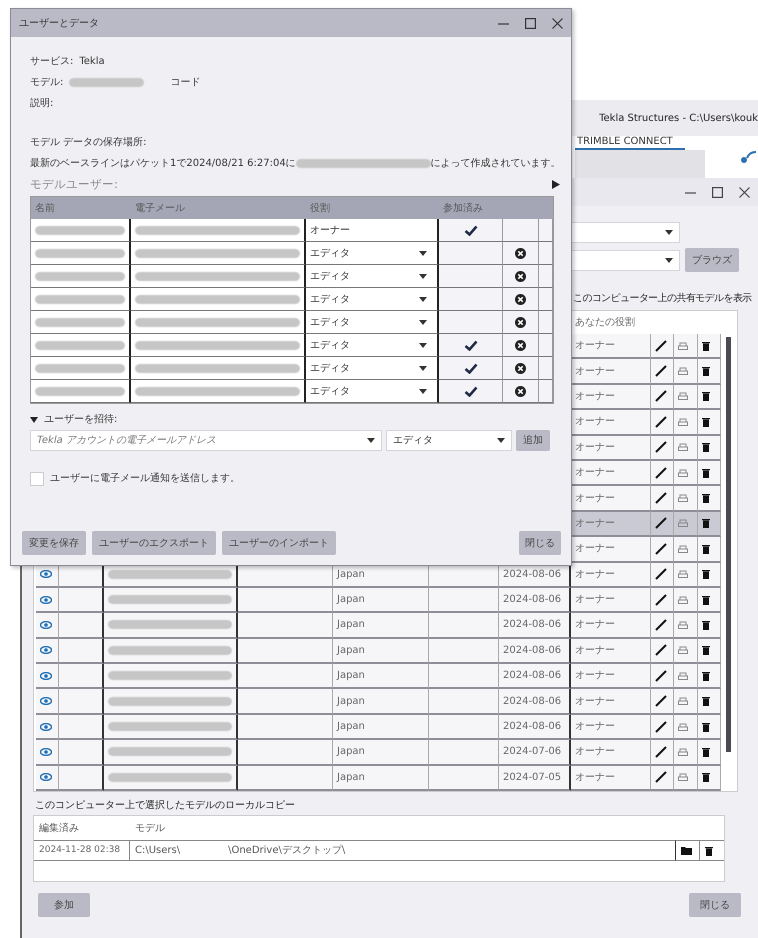  What do you see at coordinates (533, 440) in the screenshot?
I see `add-button: 追加` at bounding box center [533, 440].